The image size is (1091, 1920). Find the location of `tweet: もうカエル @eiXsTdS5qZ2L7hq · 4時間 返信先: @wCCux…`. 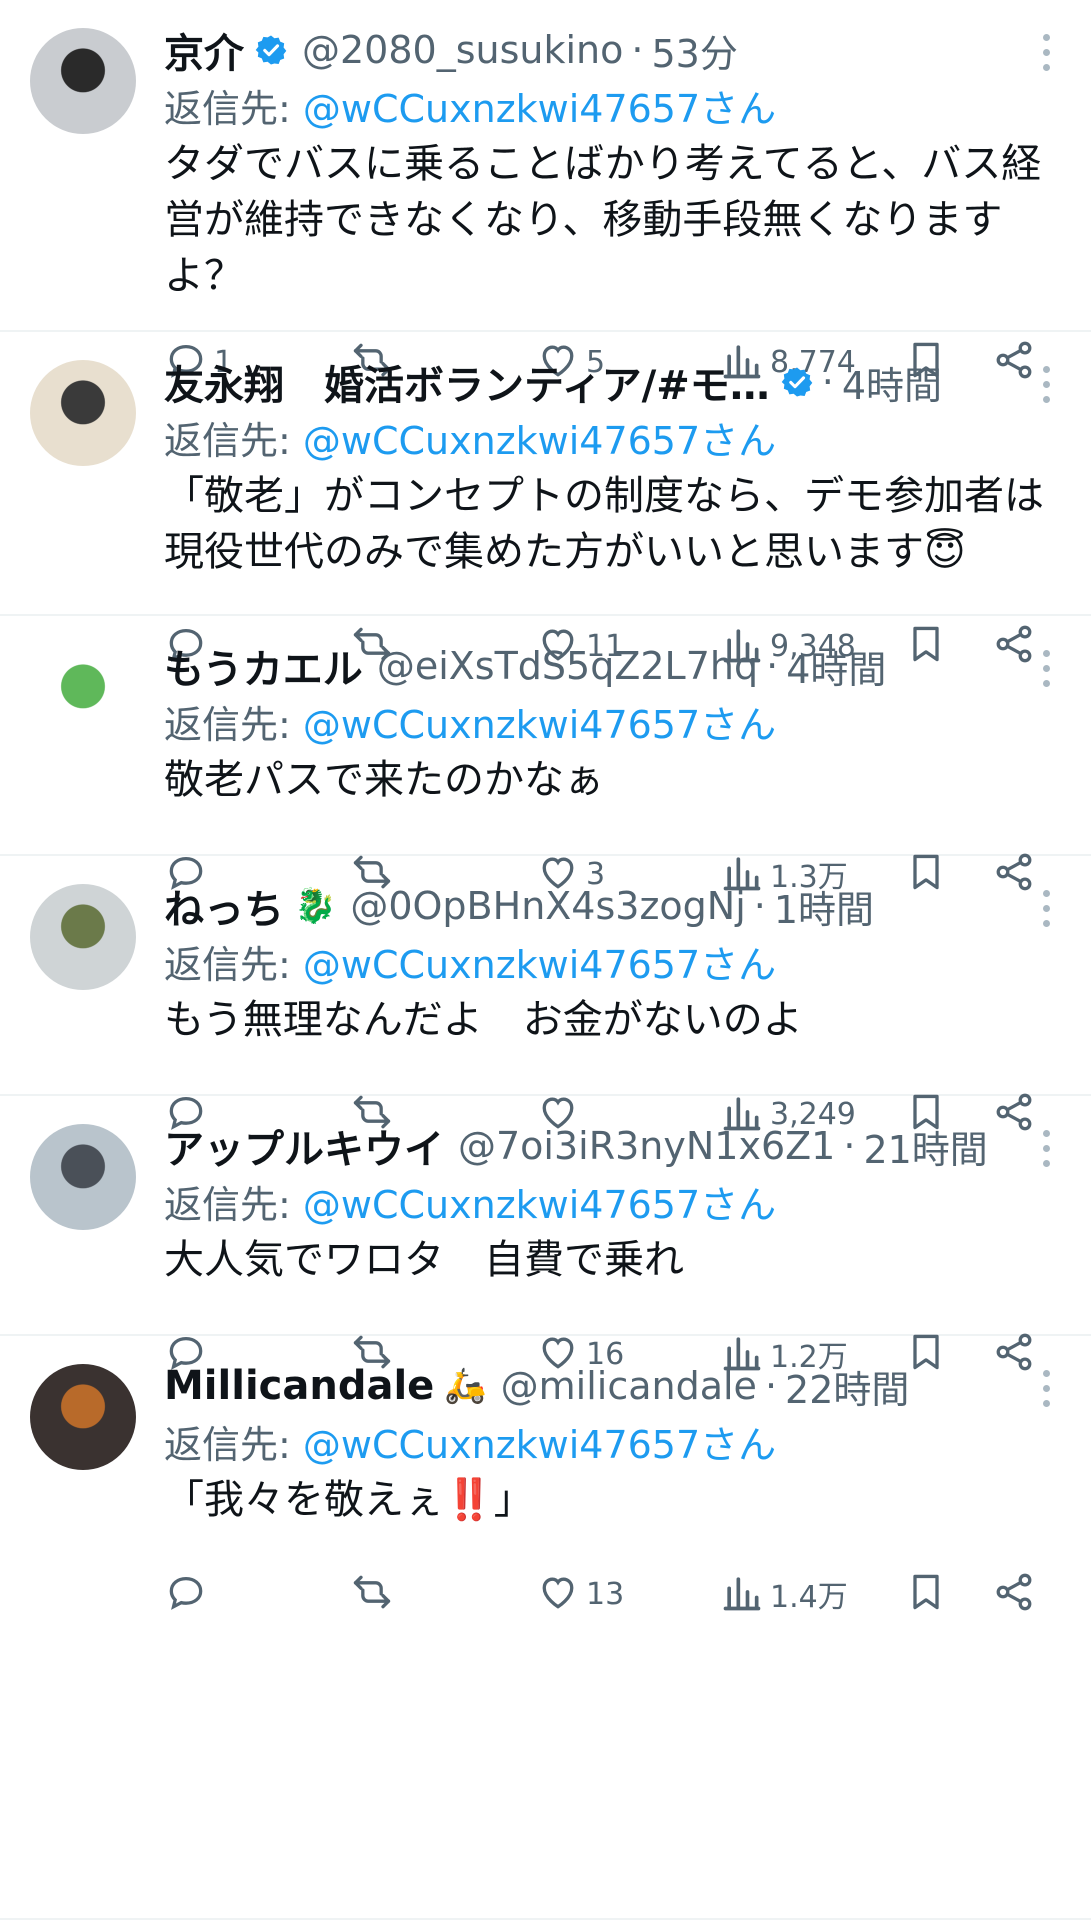

tweet: もうカエル @eiXsTdS5qZ2L7hq · 4時間 返信先: @wCCux… is located at coordinates (545, 755).